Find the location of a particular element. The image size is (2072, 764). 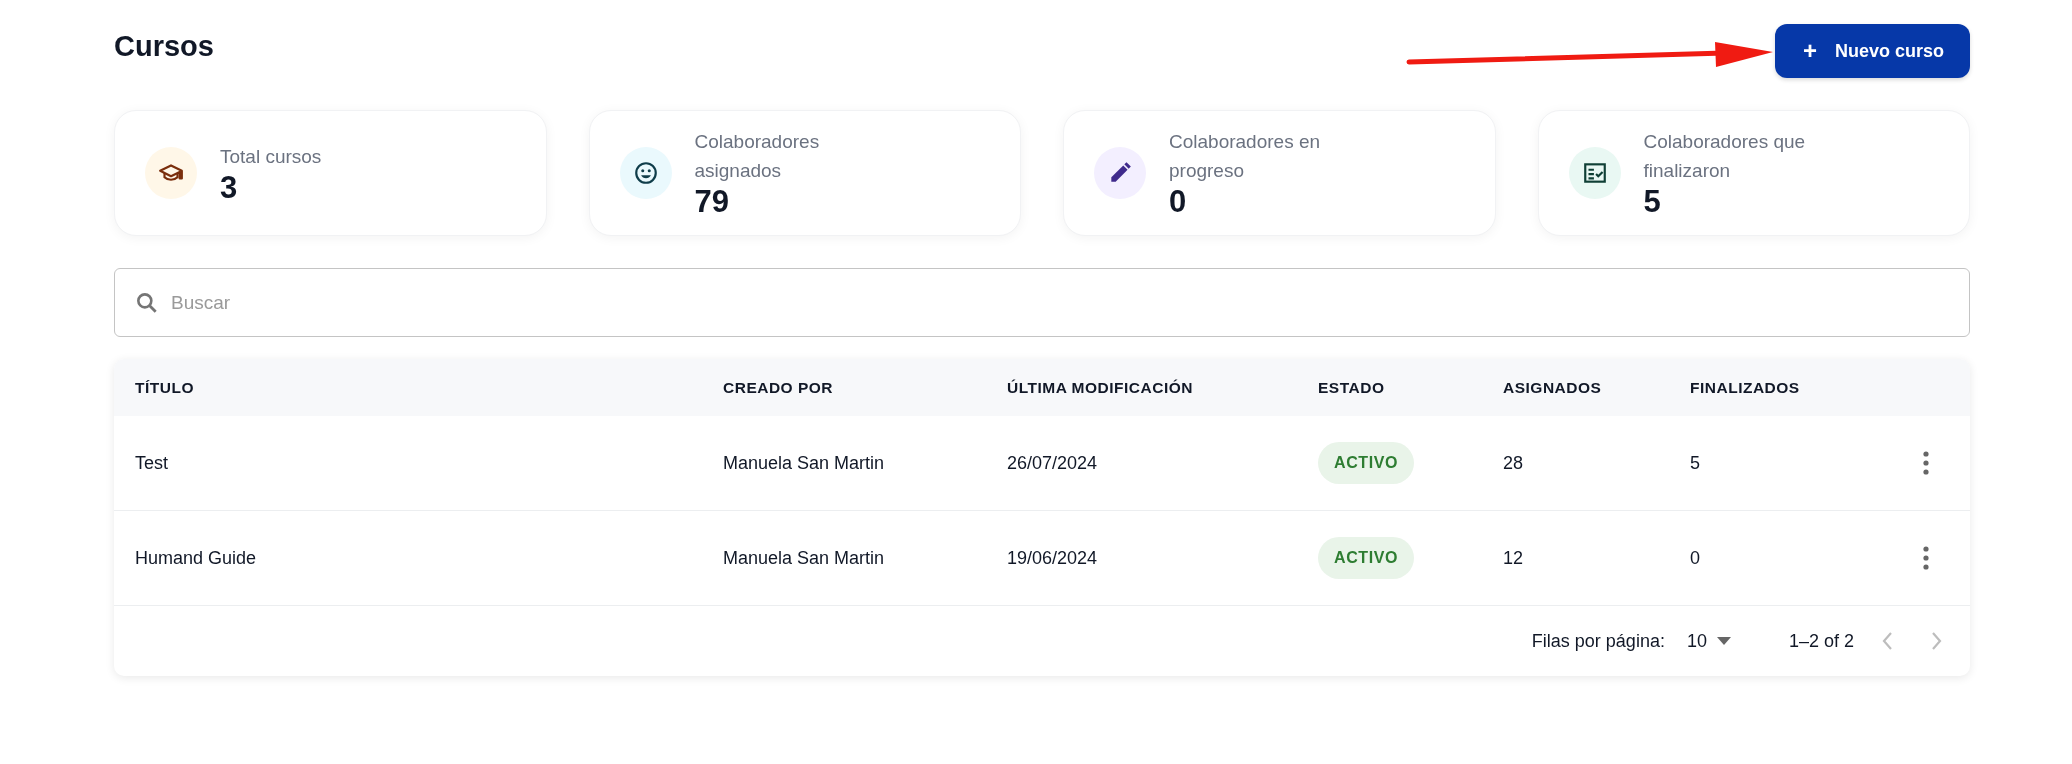

rows-per-page-select: 10 is located at coordinates (1708, 641).